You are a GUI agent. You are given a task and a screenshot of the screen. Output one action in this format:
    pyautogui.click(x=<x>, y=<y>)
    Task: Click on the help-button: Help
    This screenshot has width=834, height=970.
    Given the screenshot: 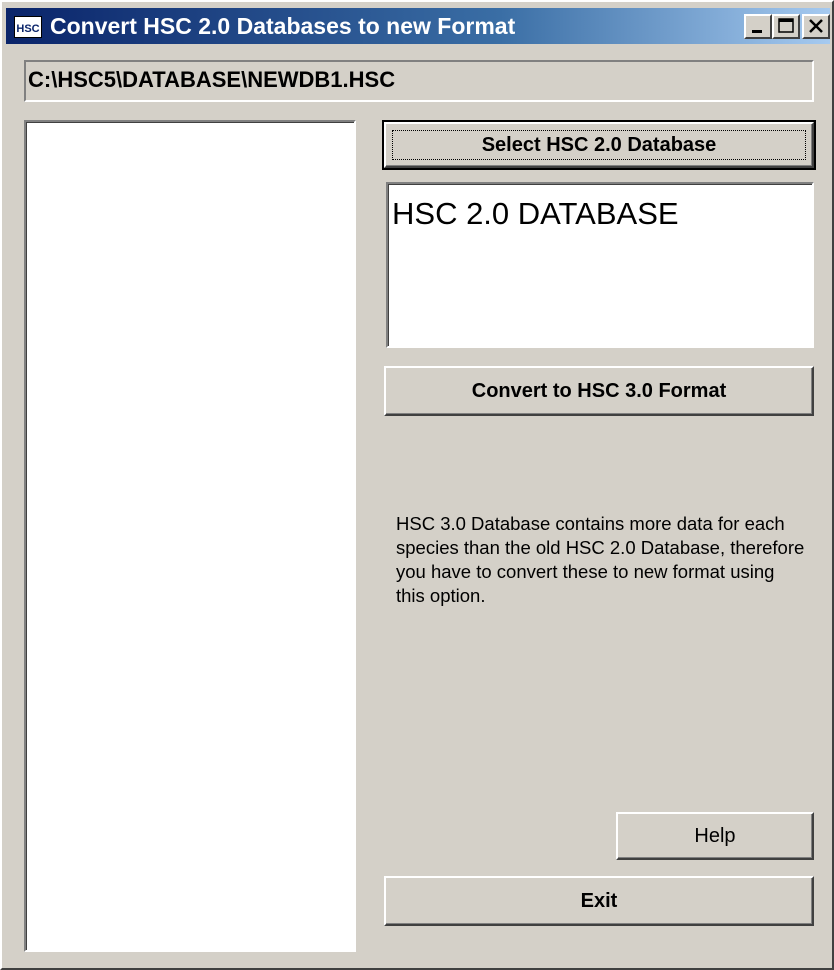 What is the action you would take?
    pyautogui.click(x=715, y=836)
    